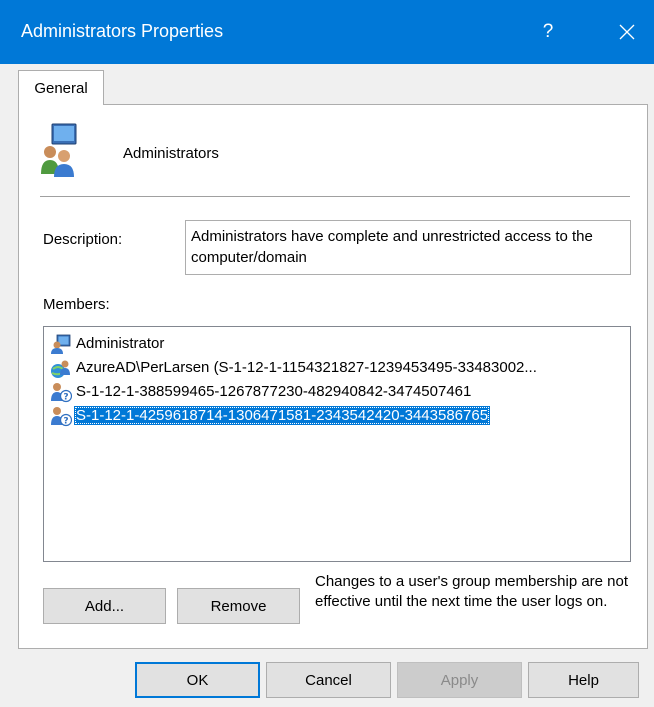  What do you see at coordinates (197, 680) in the screenshot?
I see `ok-button: OK` at bounding box center [197, 680].